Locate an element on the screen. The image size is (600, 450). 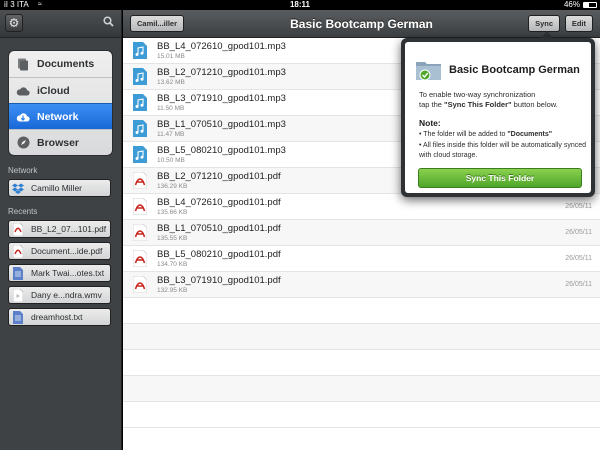
popover-description-line: tap the "Sync This Folder" button below. is located at coordinates (504, 105).